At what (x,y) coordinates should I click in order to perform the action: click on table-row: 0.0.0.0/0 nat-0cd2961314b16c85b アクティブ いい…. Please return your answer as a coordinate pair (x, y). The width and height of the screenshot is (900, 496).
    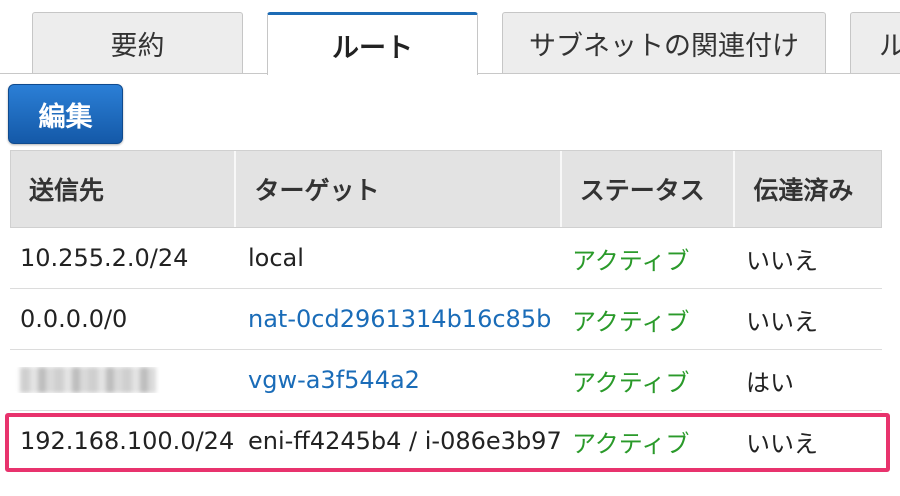
    Looking at the image, I should click on (446, 319).